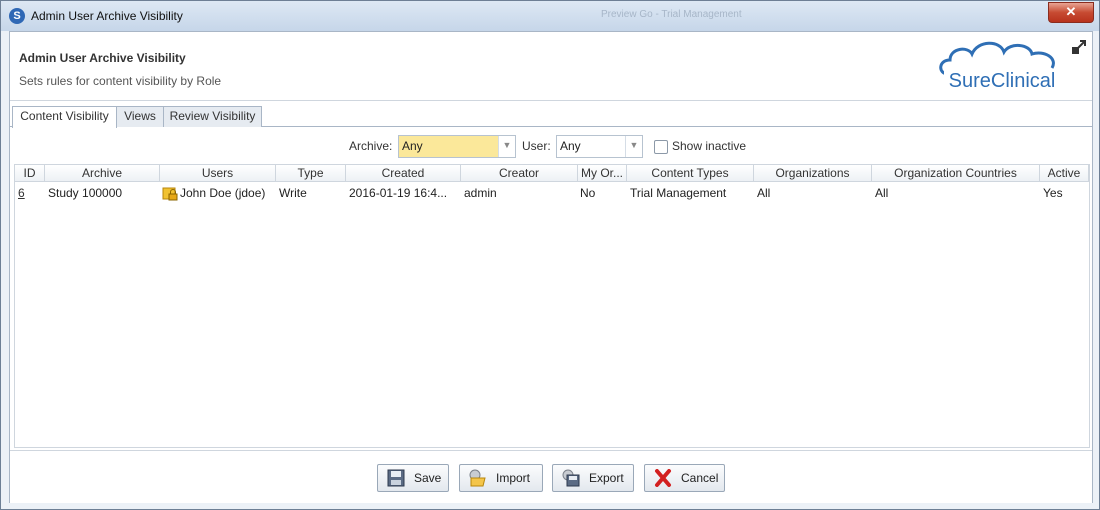 The height and width of the screenshot is (510, 1100). Describe the element at coordinates (700, 478) in the screenshot. I see `cancel-button-label: Cancel` at that location.